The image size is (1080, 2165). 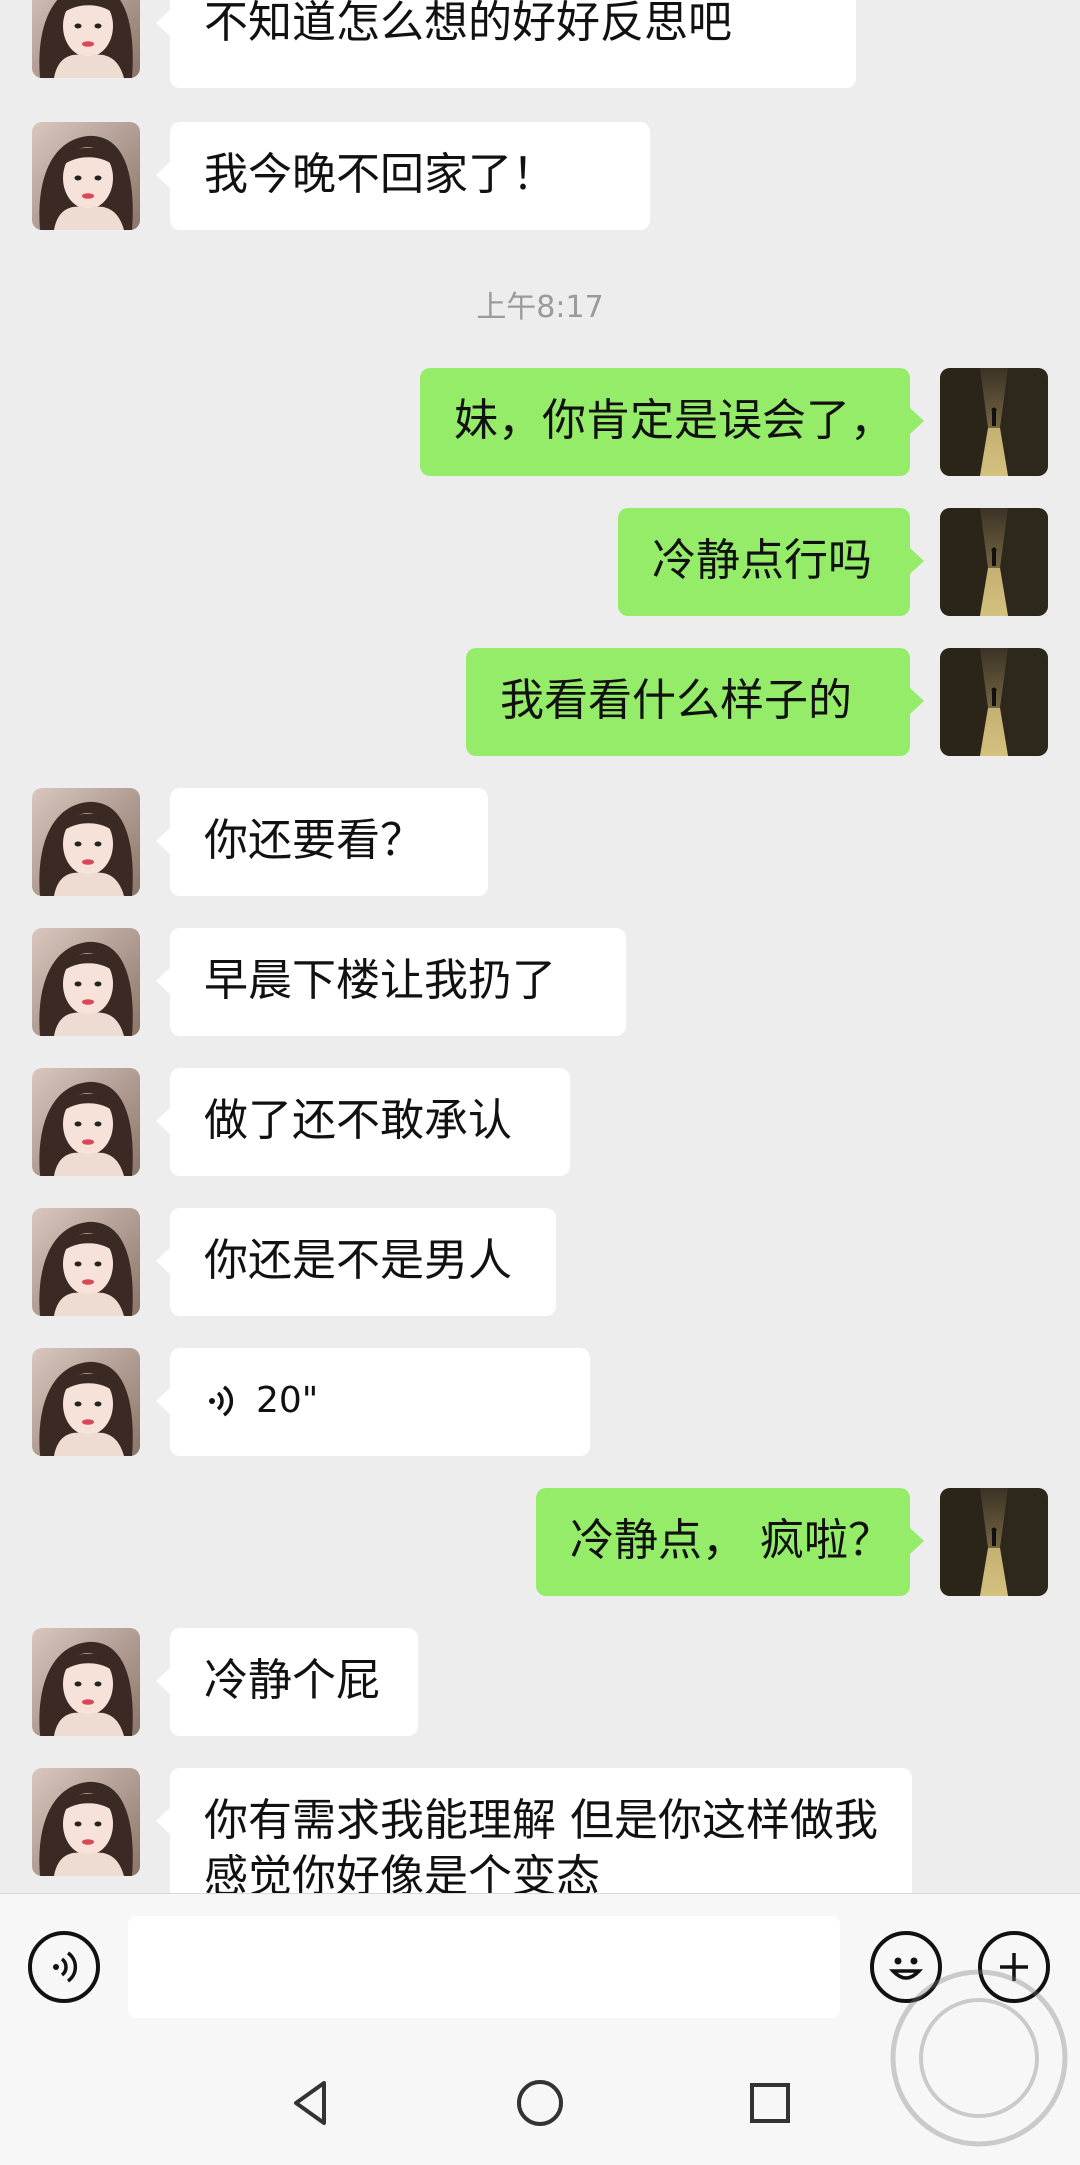 I want to click on emoji-icon, so click(x=906, y=1967).